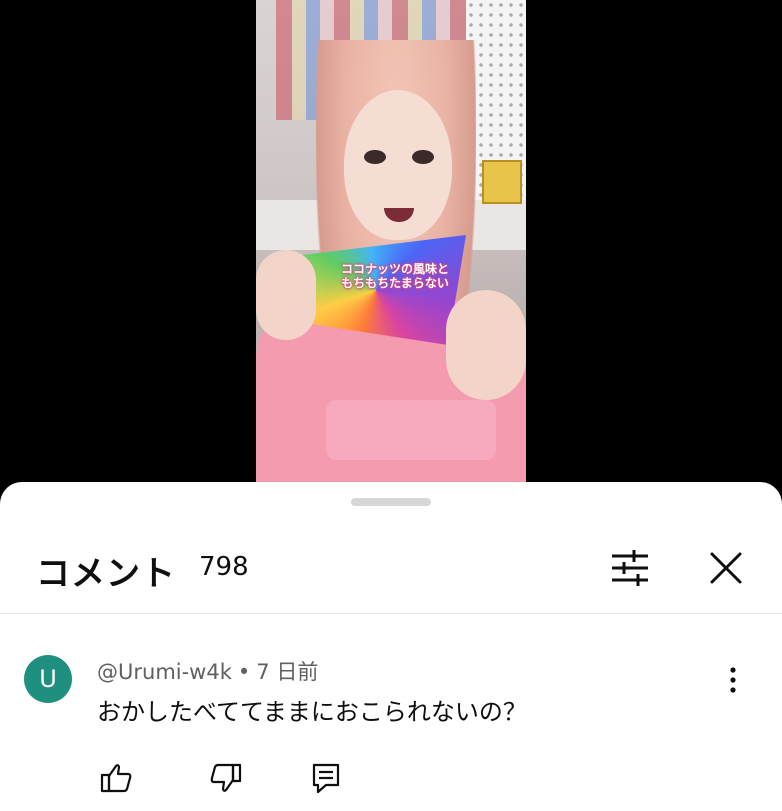  I want to click on comments-header: コメント 798, so click(391, 567).